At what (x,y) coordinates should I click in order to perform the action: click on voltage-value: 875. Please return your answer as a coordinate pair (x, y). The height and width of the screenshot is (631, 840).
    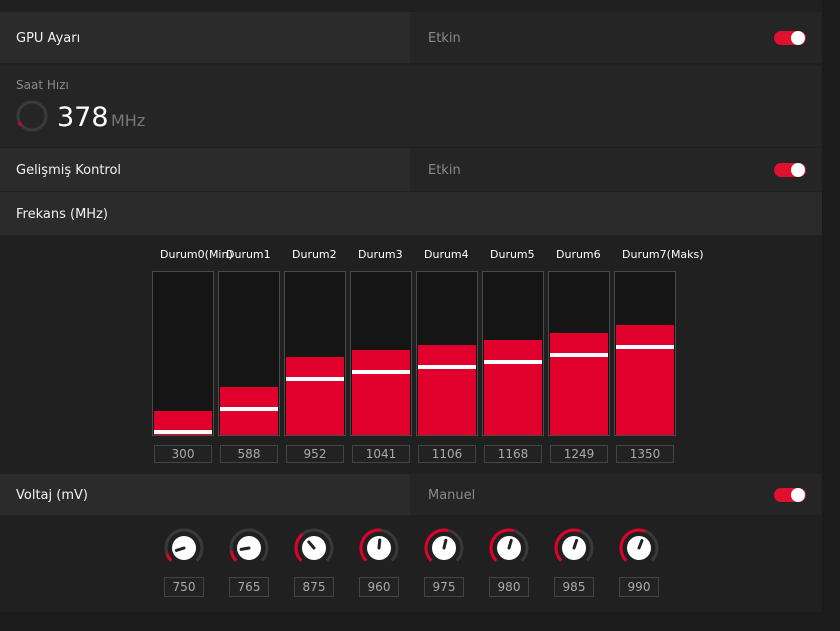
    Looking at the image, I should click on (314, 587).